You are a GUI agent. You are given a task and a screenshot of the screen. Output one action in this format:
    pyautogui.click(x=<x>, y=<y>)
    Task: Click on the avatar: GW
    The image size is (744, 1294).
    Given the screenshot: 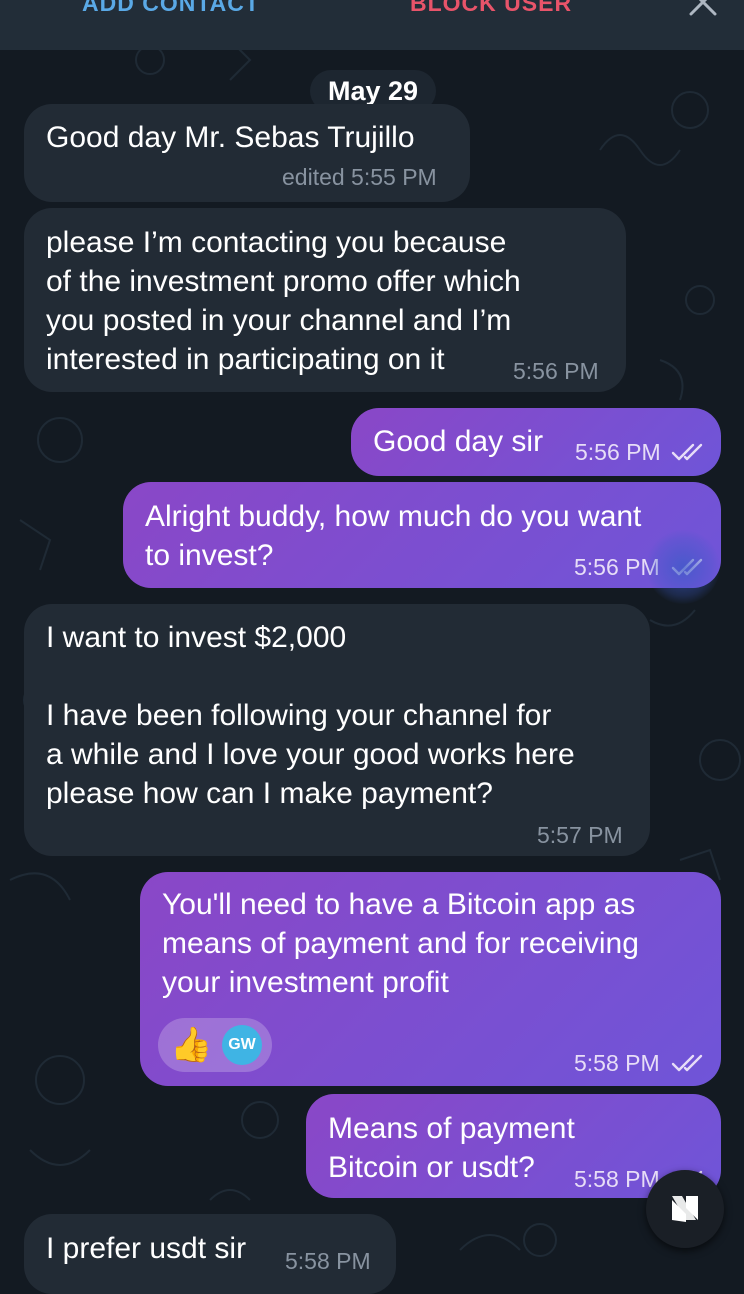 What is the action you would take?
    pyautogui.click(x=242, y=1045)
    